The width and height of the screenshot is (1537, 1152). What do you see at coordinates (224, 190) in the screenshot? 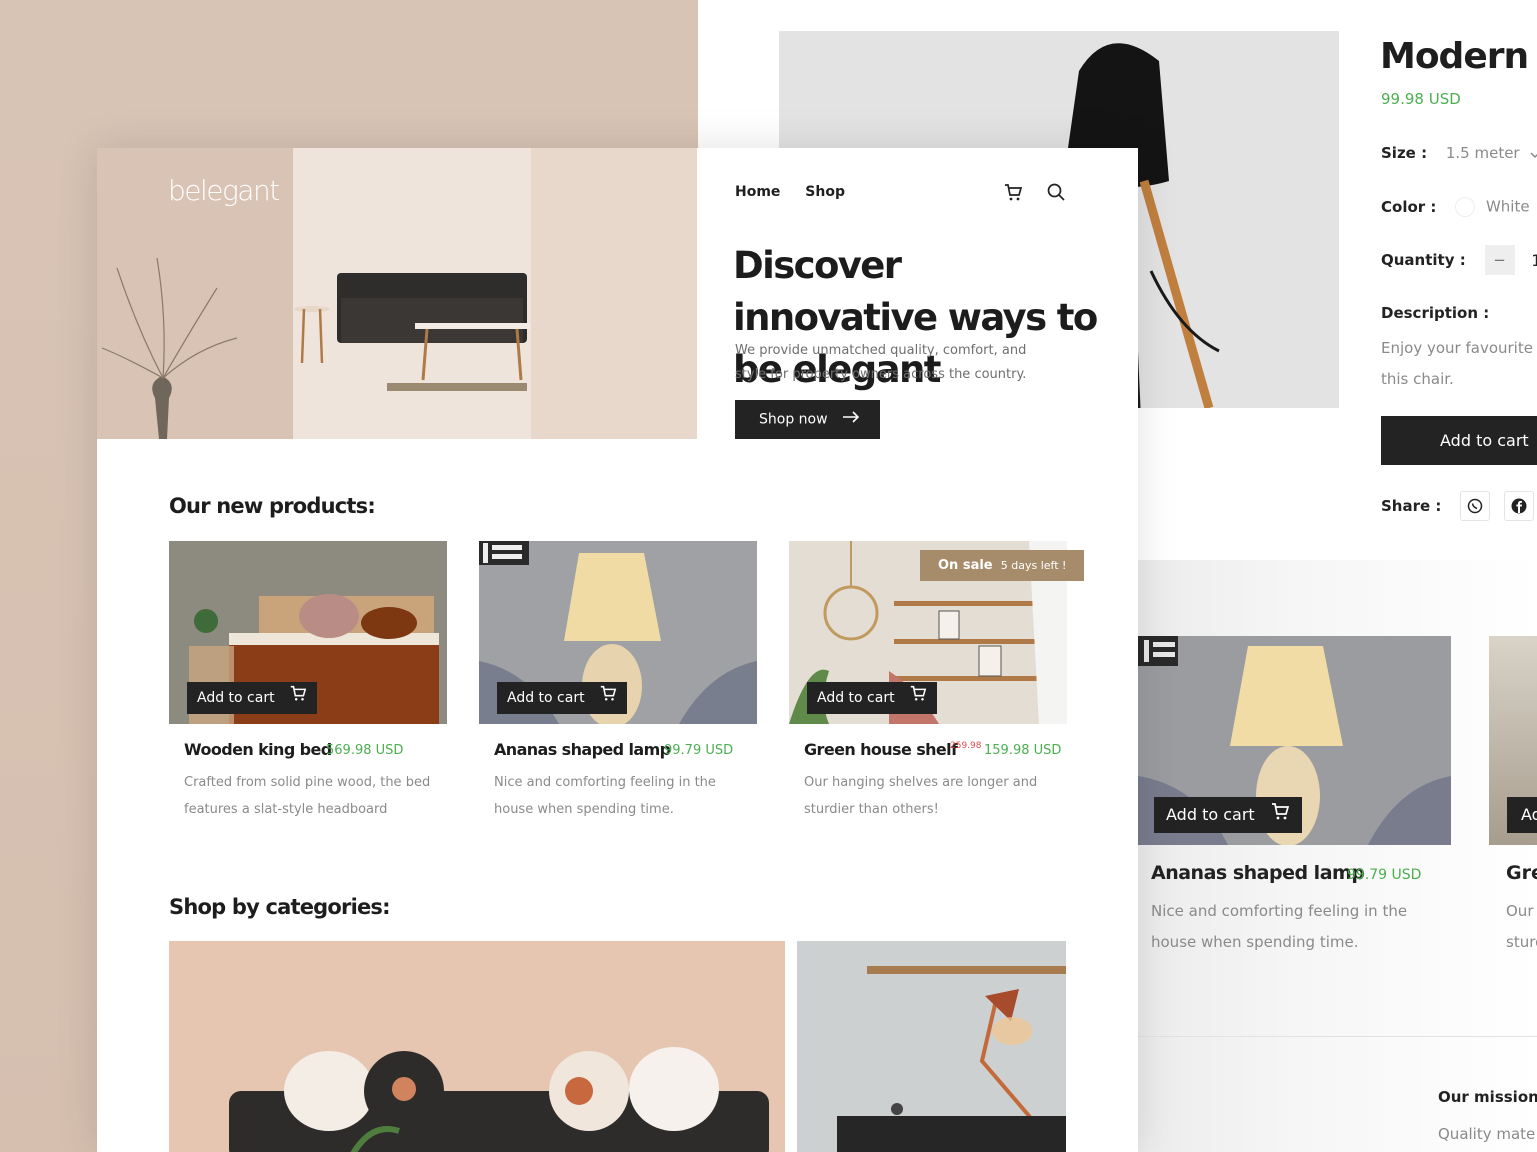
I see `brand-logo: belegant` at bounding box center [224, 190].